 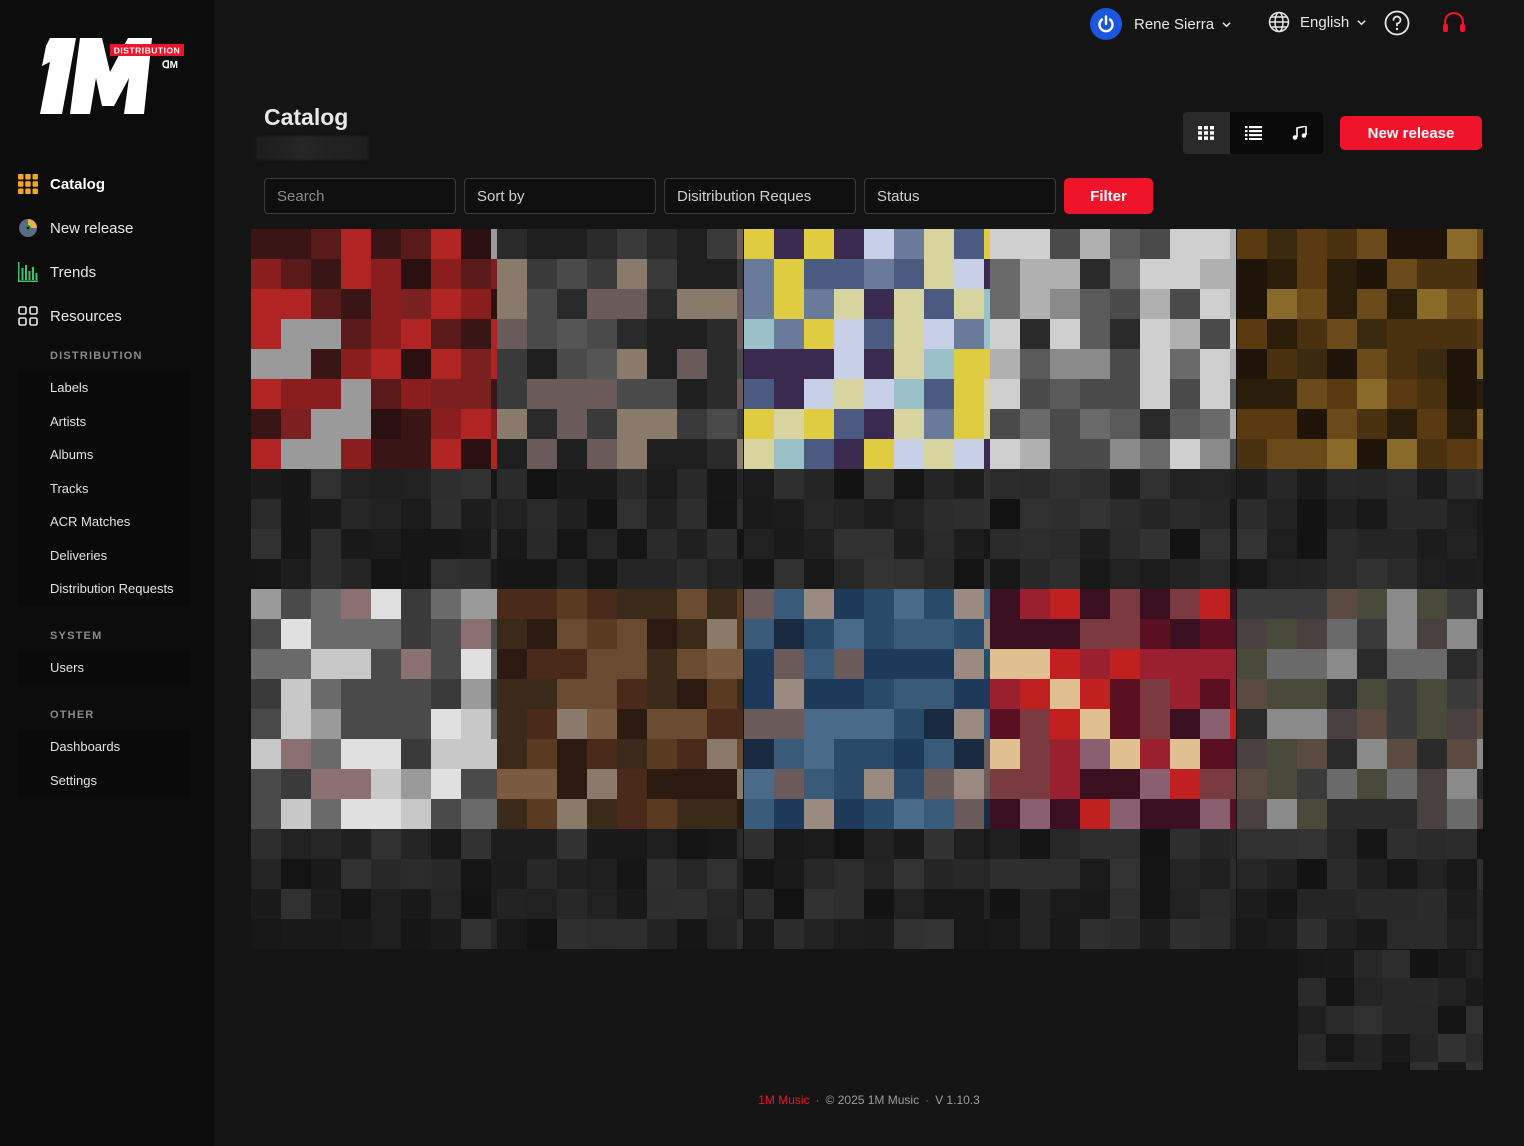 What do you see at coordinates (104, 747) in the screenshot?
I see `sidebar-item-dashboards: Dashboards` at bounding box center [104, 747].